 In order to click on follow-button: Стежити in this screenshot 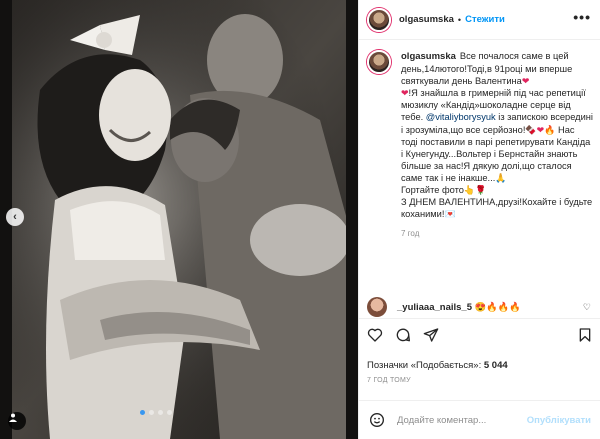, I will do `click(485, 19)`.